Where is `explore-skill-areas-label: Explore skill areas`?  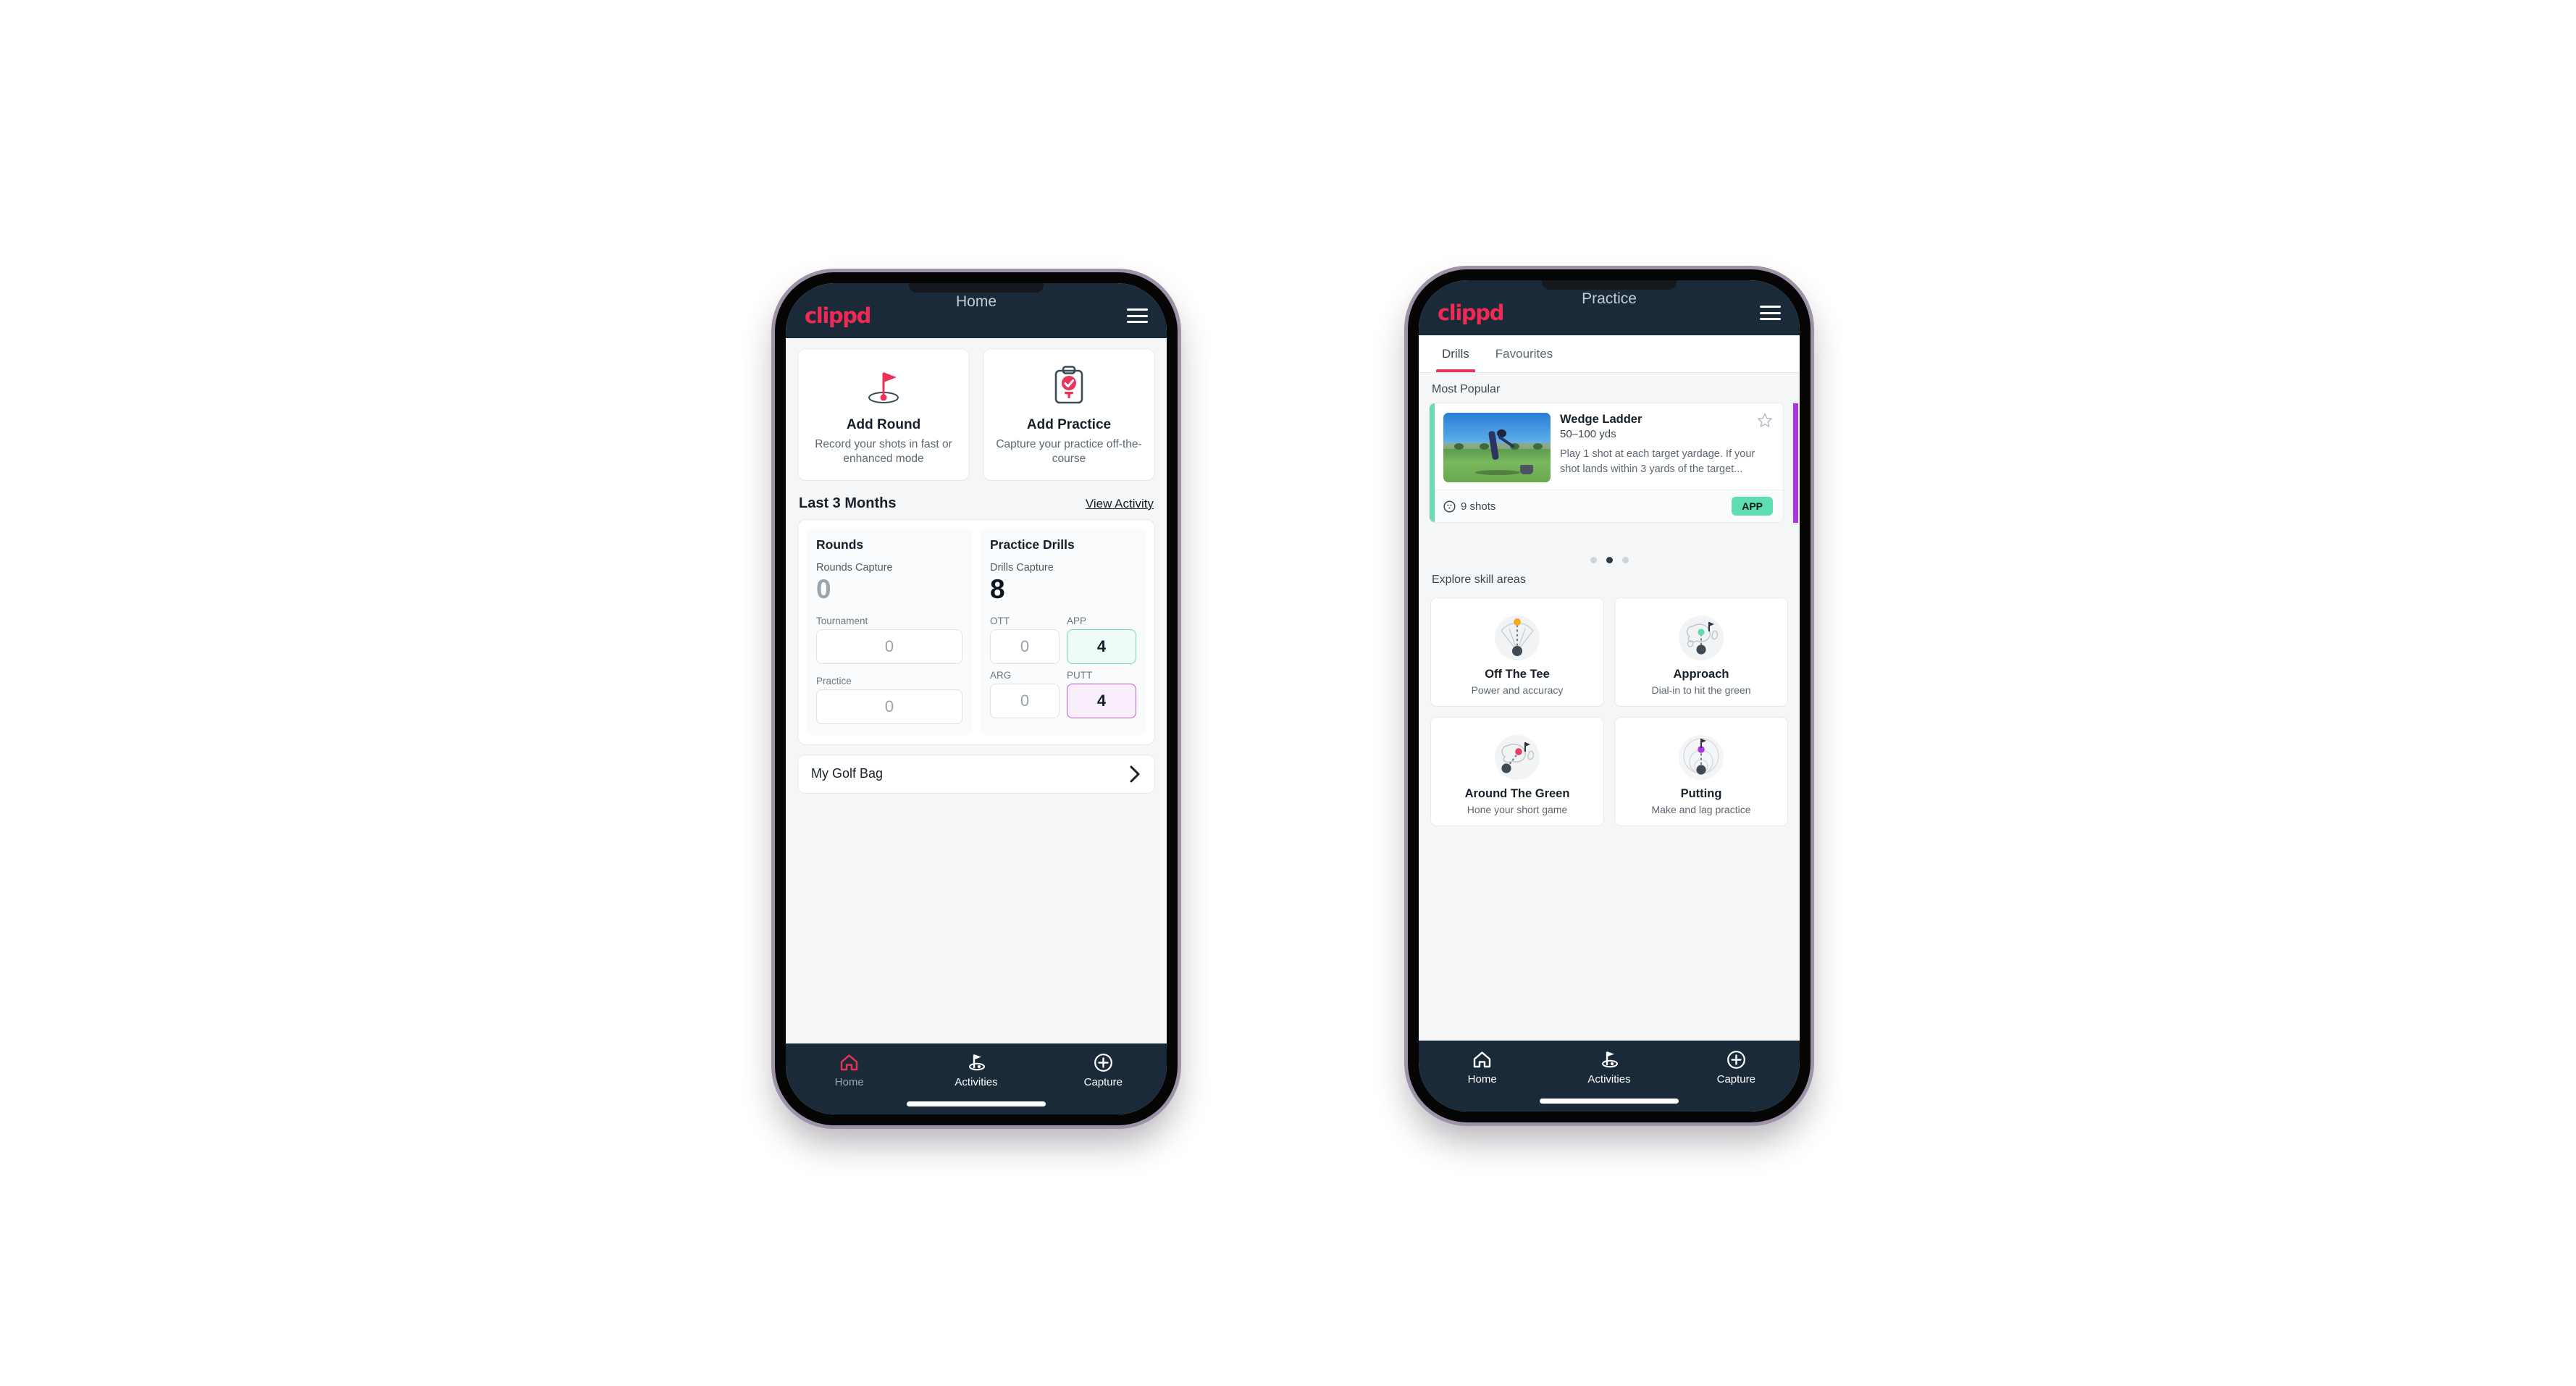
explore-skill-areas-label: Explore skill areas is located at coordinates (1479, 580).